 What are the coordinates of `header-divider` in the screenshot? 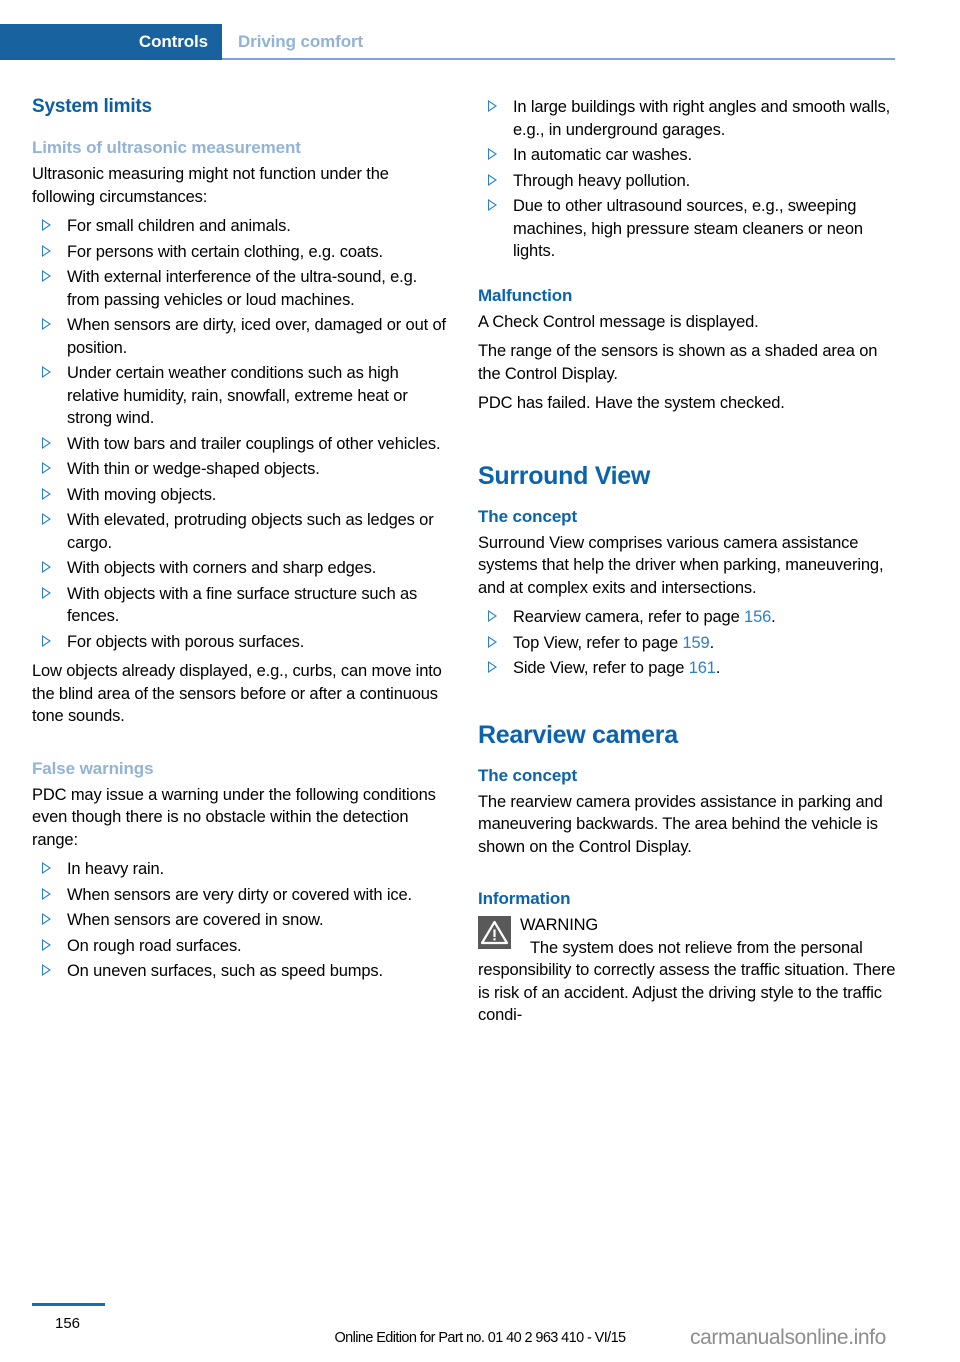 It's located at (558, 59).